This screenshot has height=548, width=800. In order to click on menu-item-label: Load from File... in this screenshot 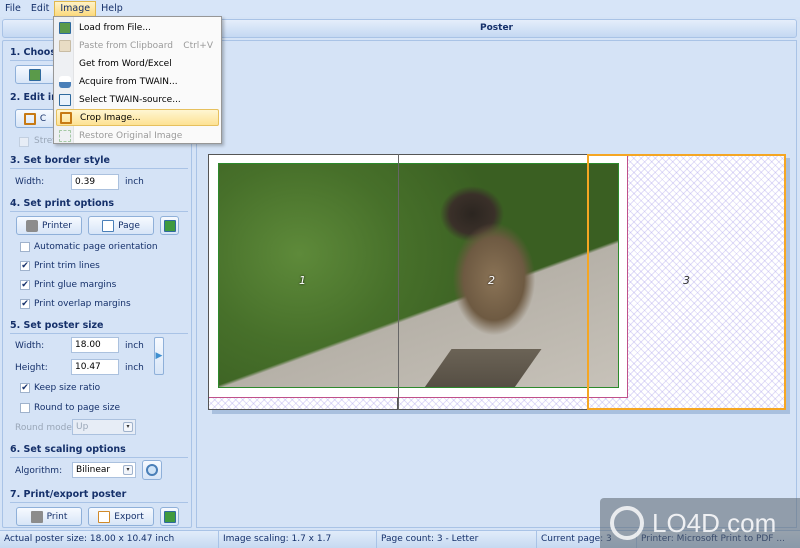, I will do `click(115, 27)`.